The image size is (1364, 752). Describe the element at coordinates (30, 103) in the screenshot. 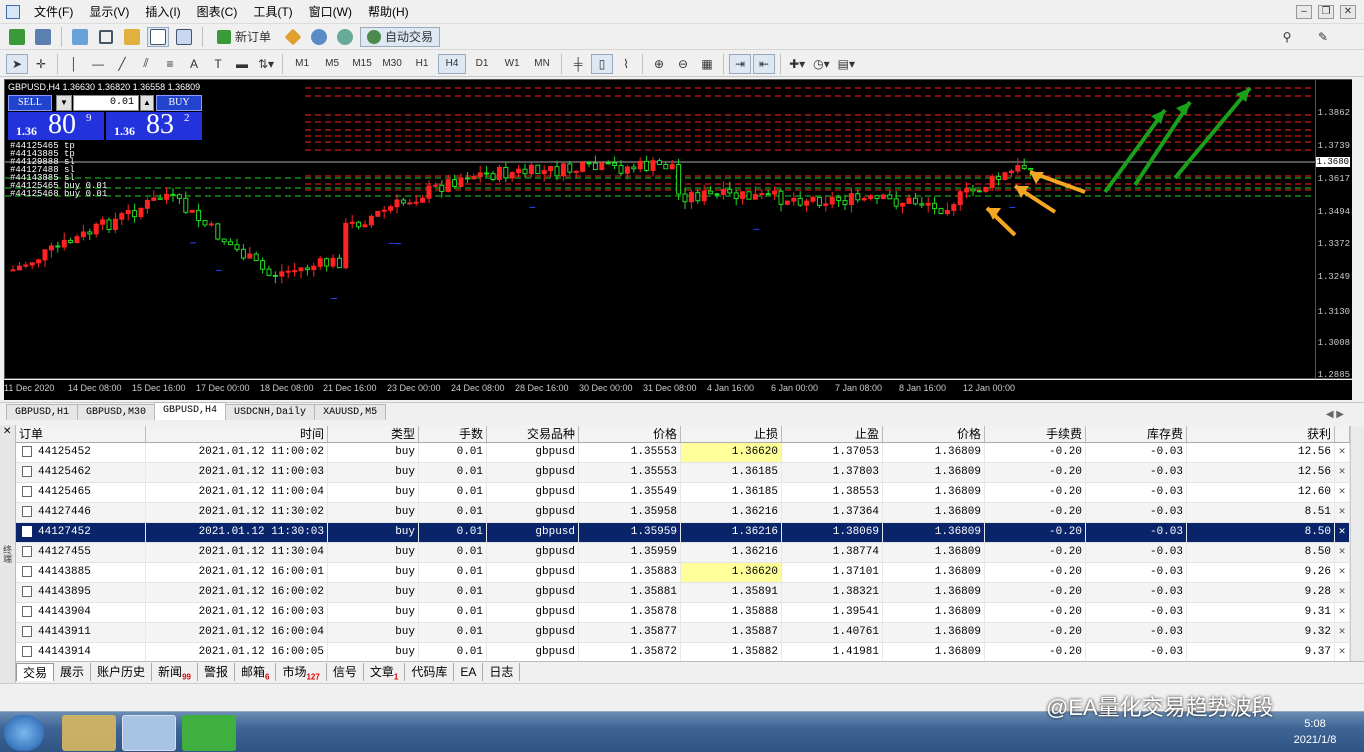

I see `sell-button: SELL` at that location.